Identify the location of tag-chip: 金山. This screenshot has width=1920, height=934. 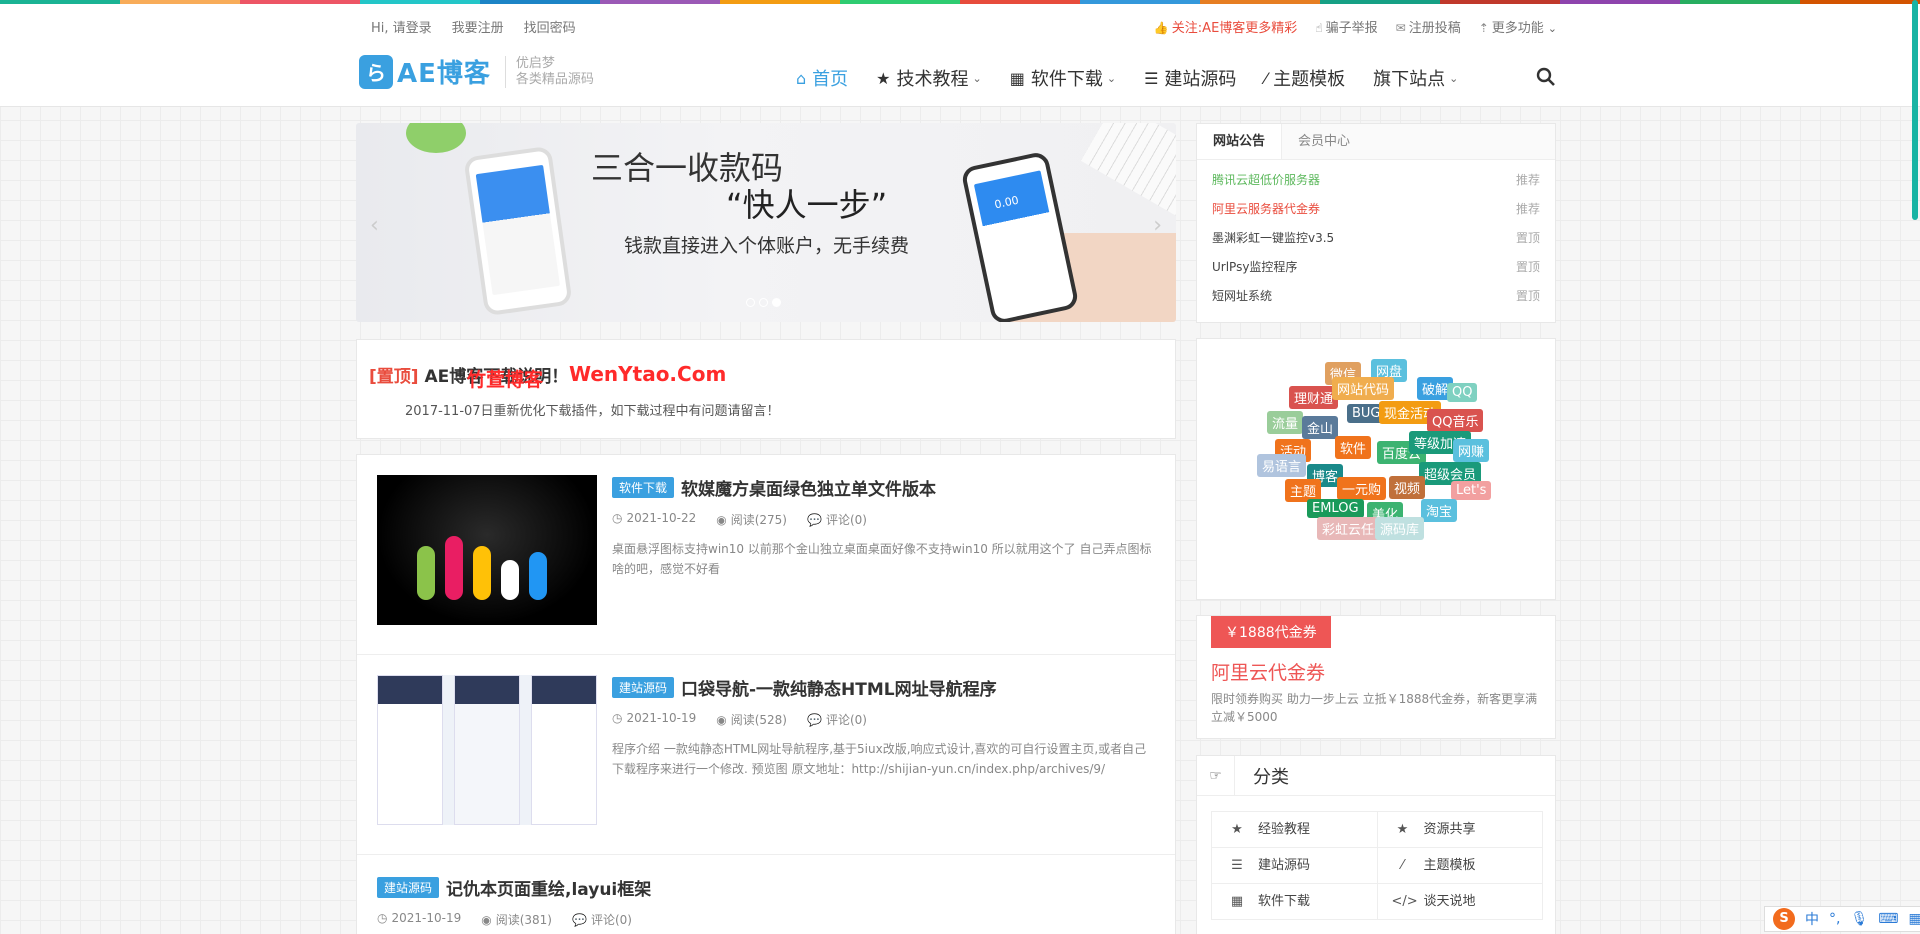
(1320, 427).